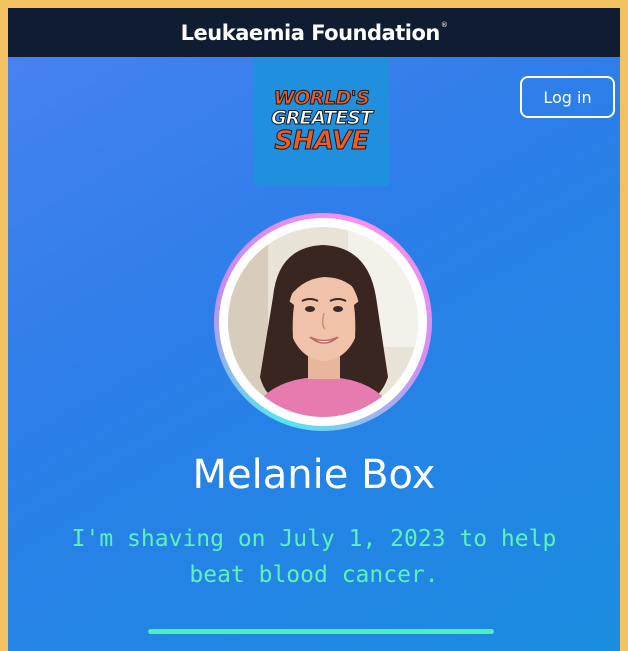 The image size is (628, 651). I want to click on avatar-photo-image, so click(323, 322).